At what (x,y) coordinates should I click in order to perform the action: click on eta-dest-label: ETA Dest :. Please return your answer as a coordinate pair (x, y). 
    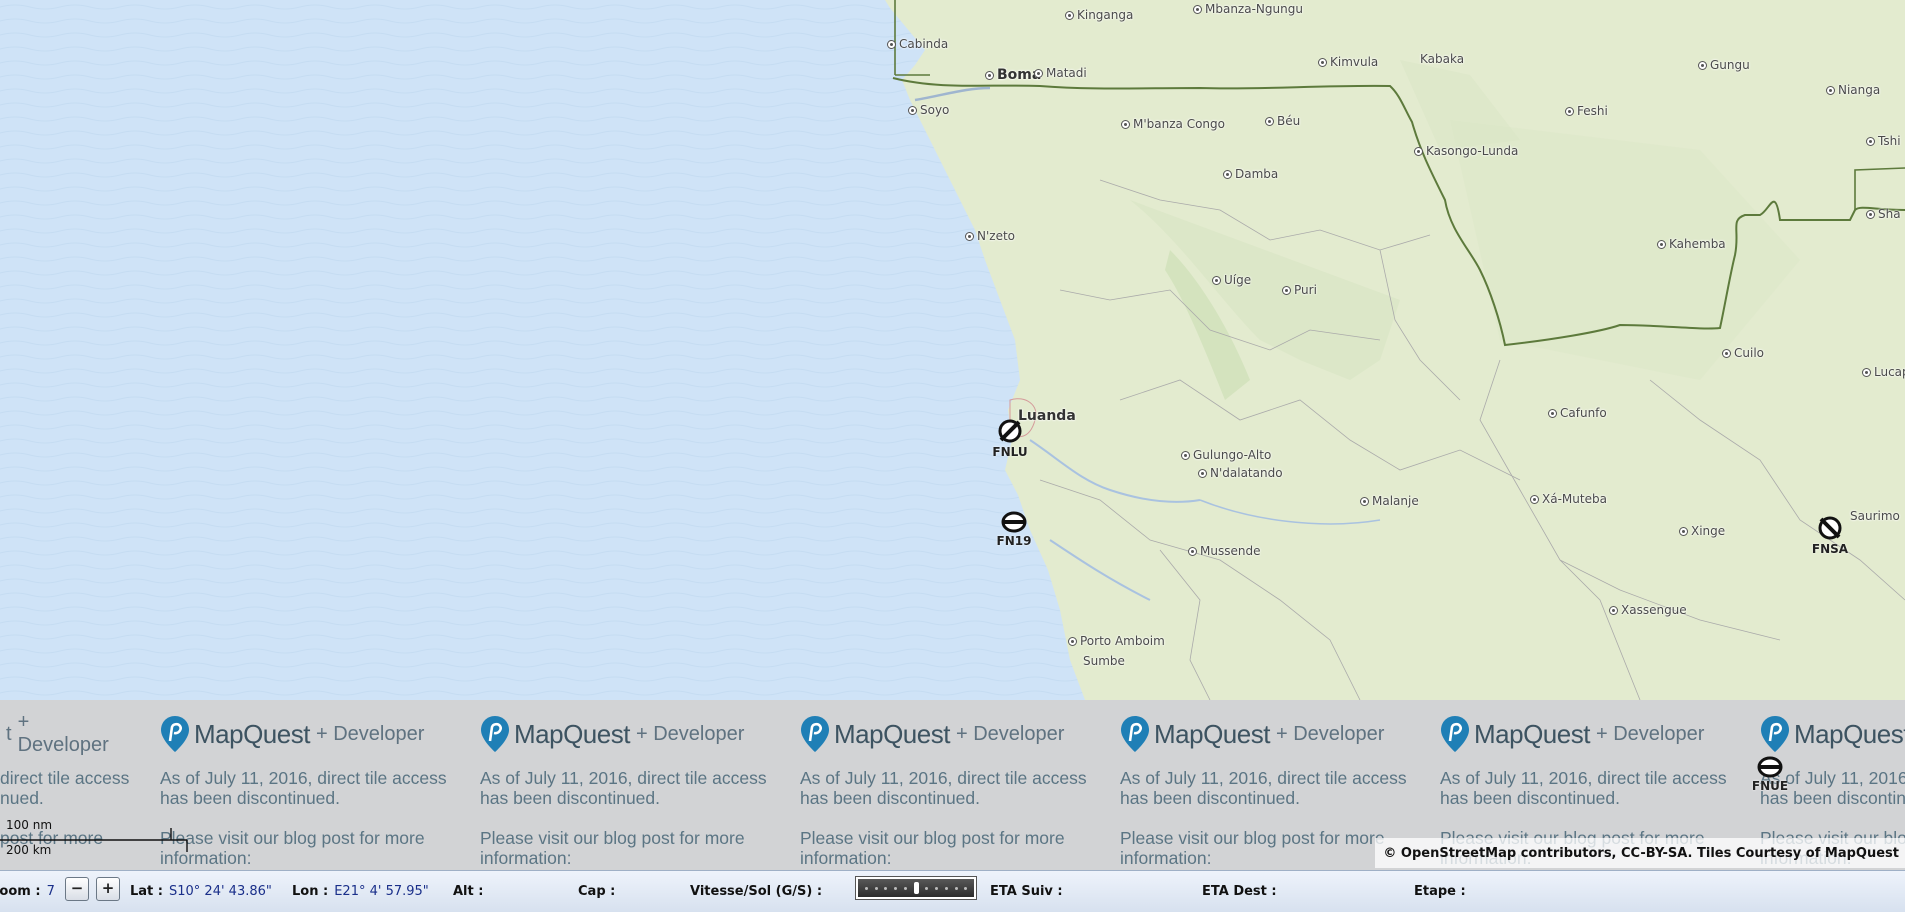
    Looking at the image, I should click on (1239, 891).